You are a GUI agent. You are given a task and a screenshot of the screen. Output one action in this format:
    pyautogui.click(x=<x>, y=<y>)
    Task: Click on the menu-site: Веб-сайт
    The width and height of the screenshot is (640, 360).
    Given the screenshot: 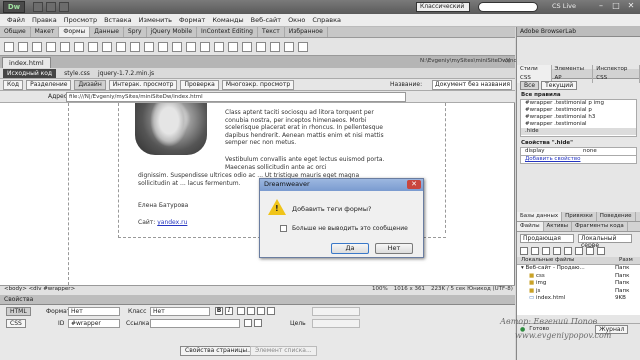 What is the action you would take?
    pyautogui.click(x=266, y=20)
    